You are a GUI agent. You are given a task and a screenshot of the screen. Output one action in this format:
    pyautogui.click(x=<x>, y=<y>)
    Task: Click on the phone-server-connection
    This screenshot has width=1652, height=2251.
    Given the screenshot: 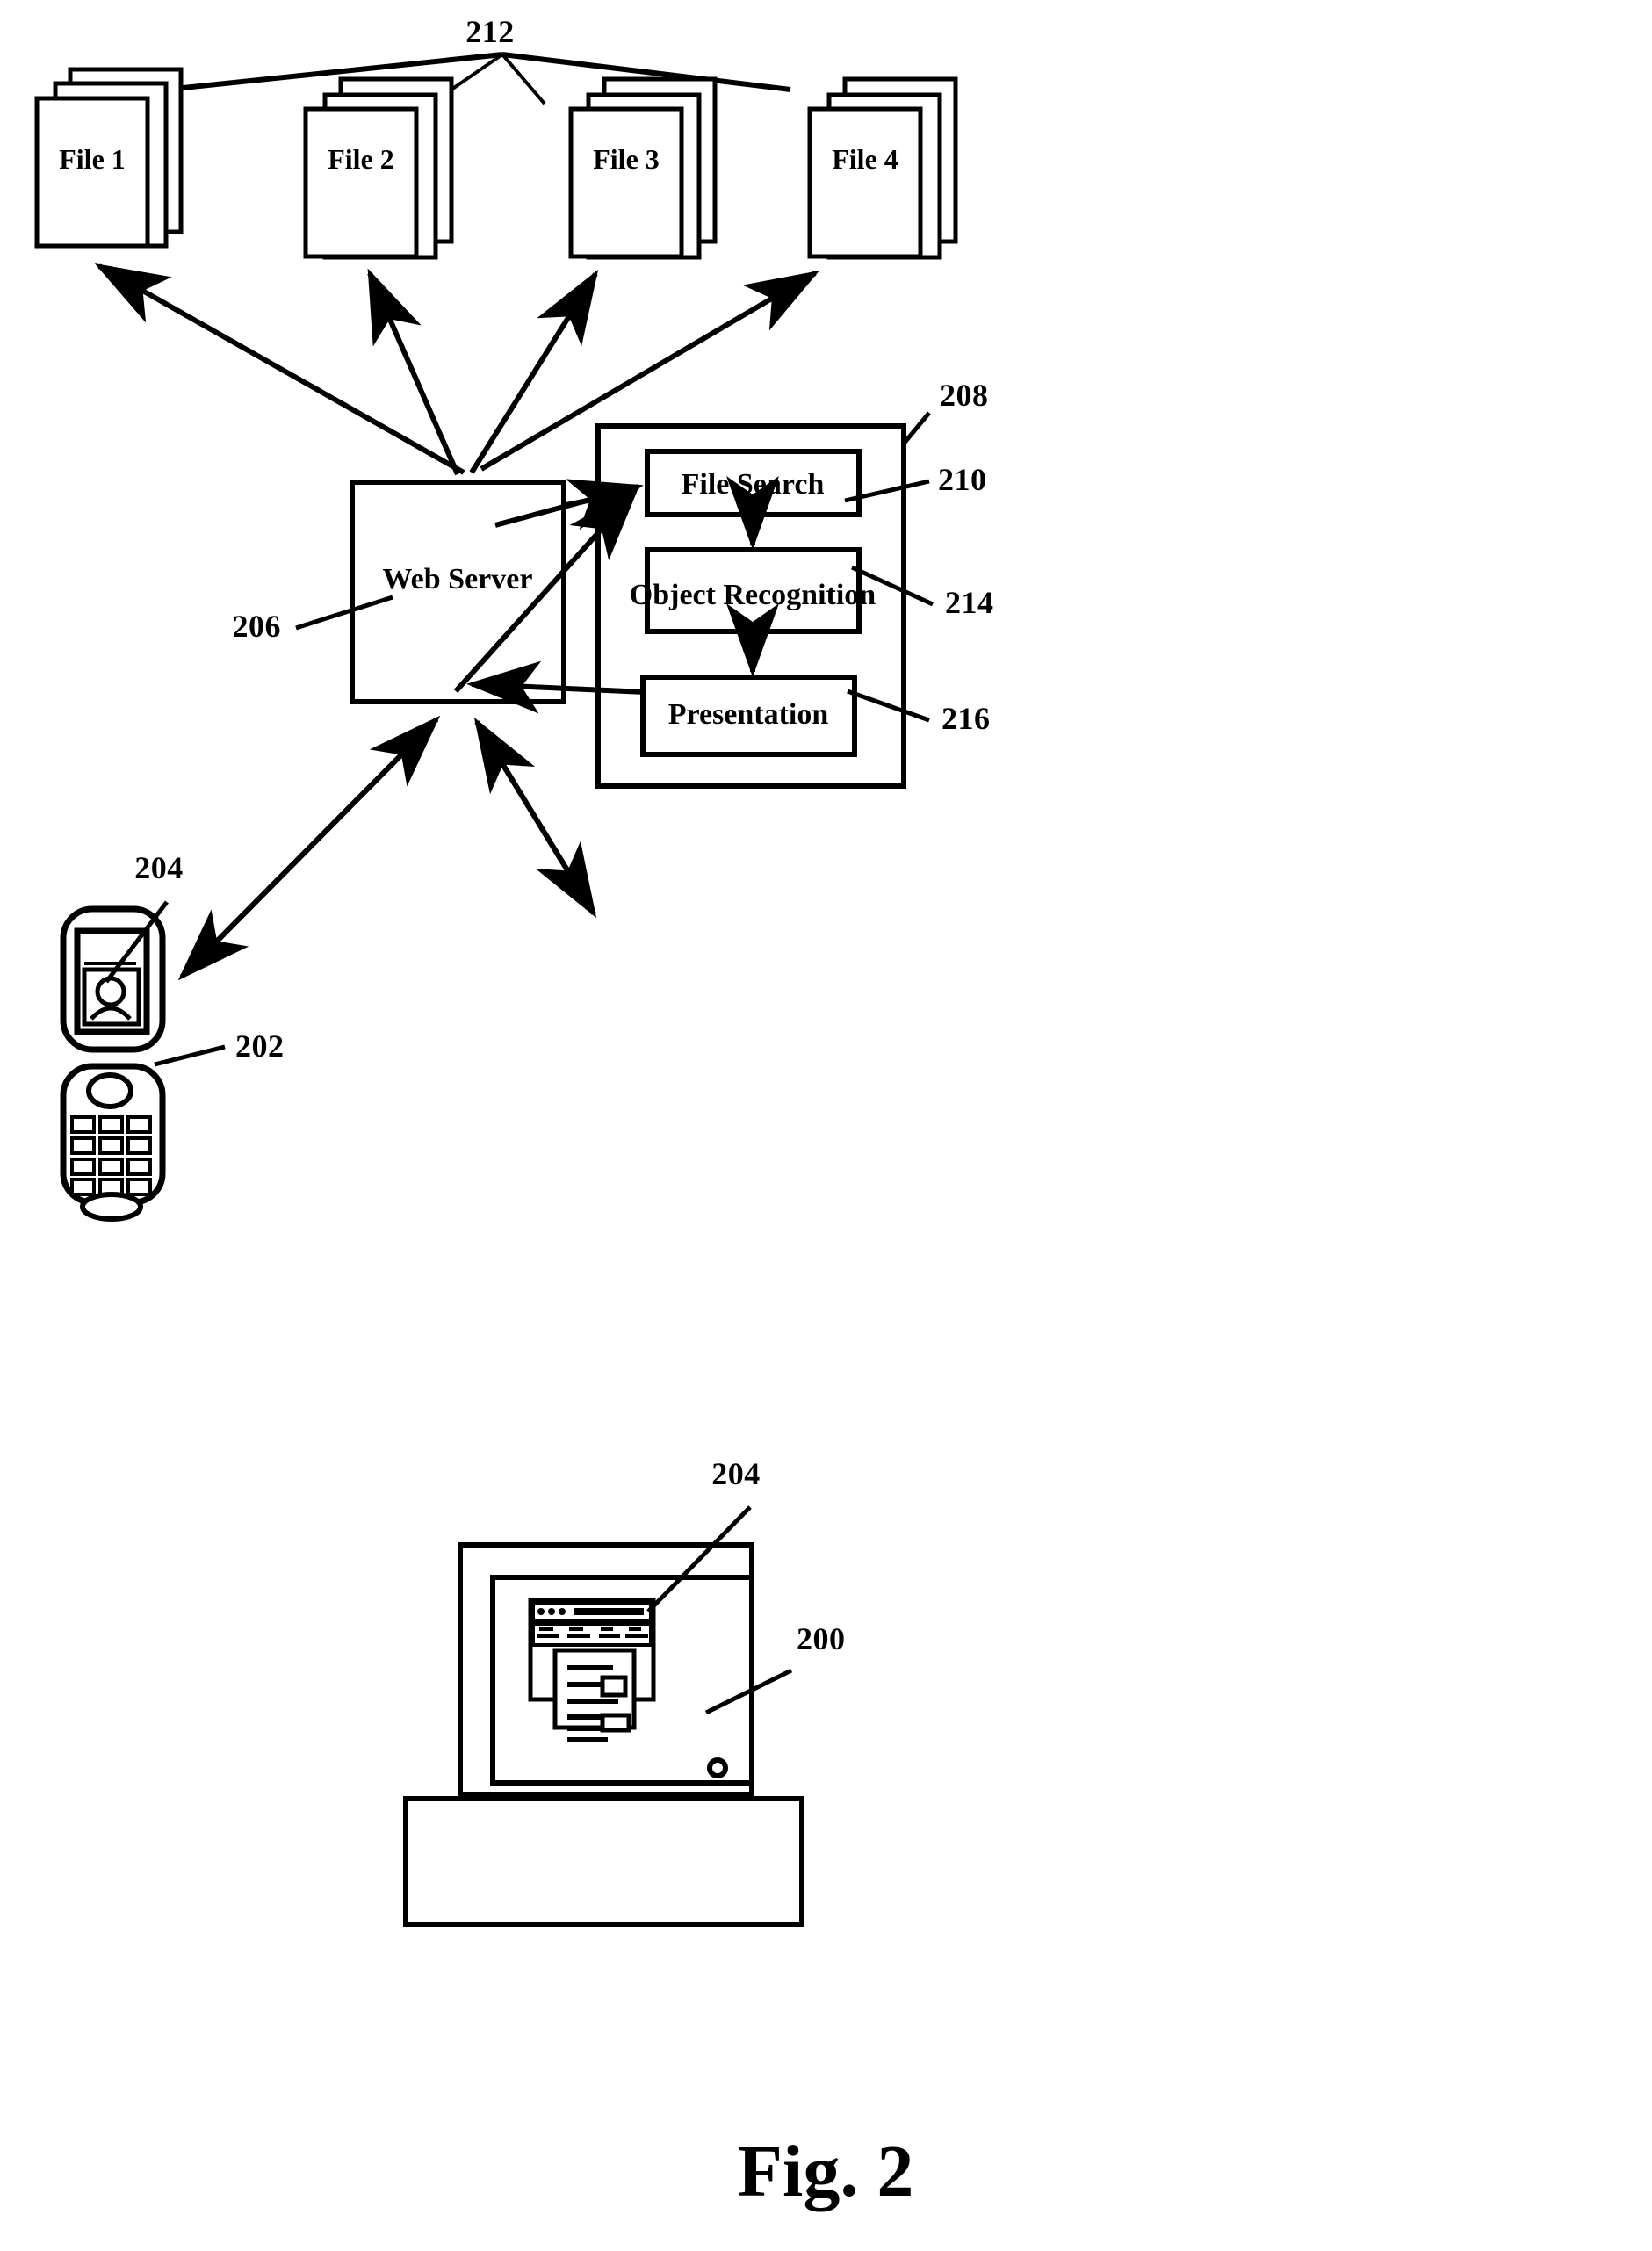 What is the action you would take?
    pyautogui.click(x=309, y=848)
    